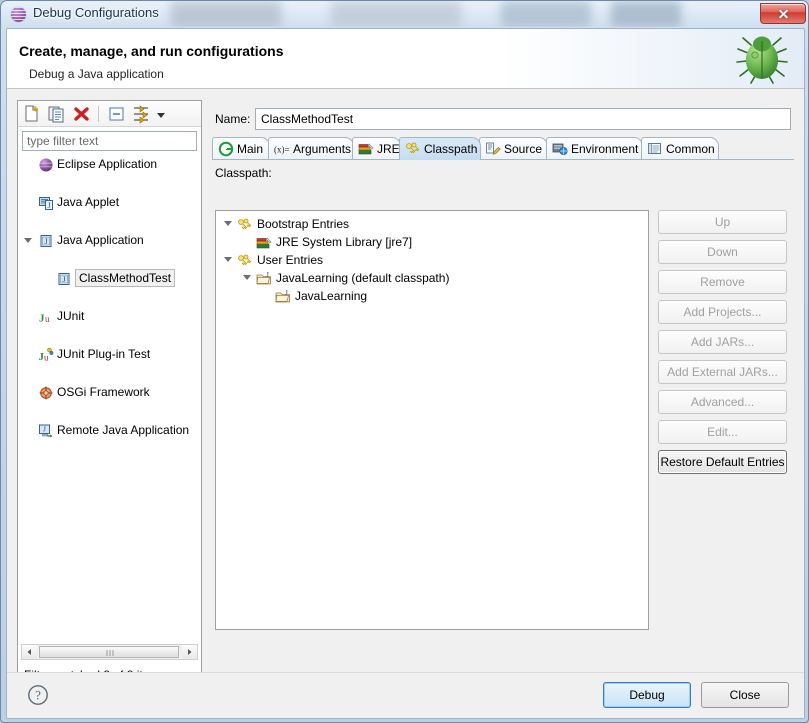 The image size is (809, 723). I want to click on question-mark-icon: ?, so click(38, 695).